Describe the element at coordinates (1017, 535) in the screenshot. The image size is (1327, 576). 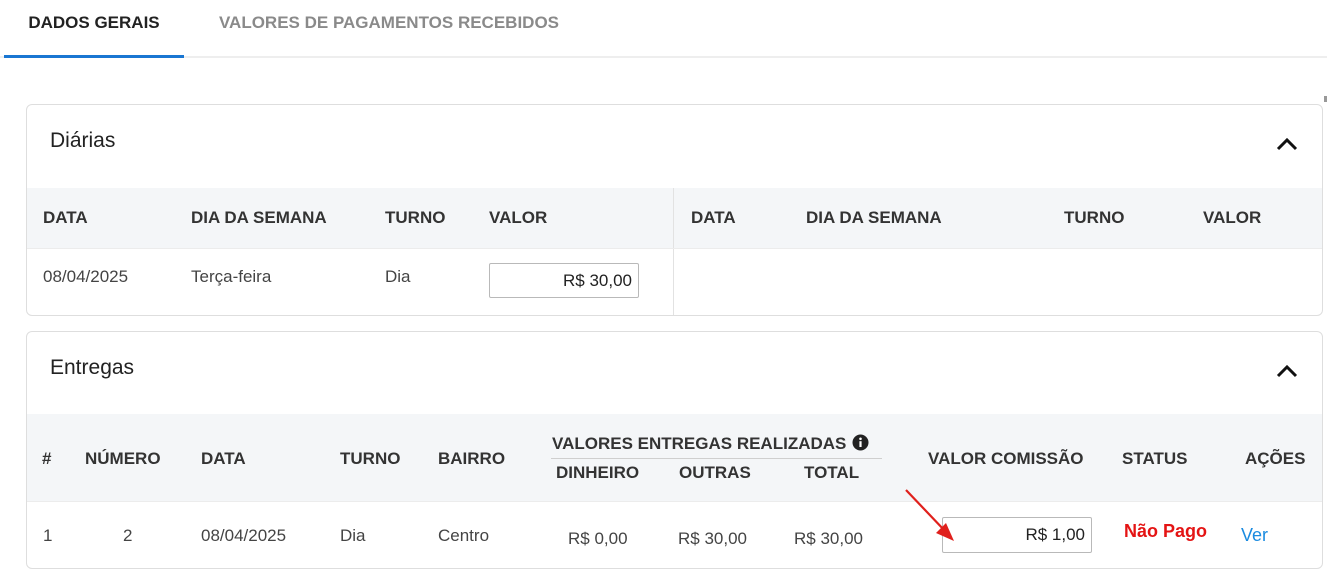
I see `valor-comissao-input` at that location.